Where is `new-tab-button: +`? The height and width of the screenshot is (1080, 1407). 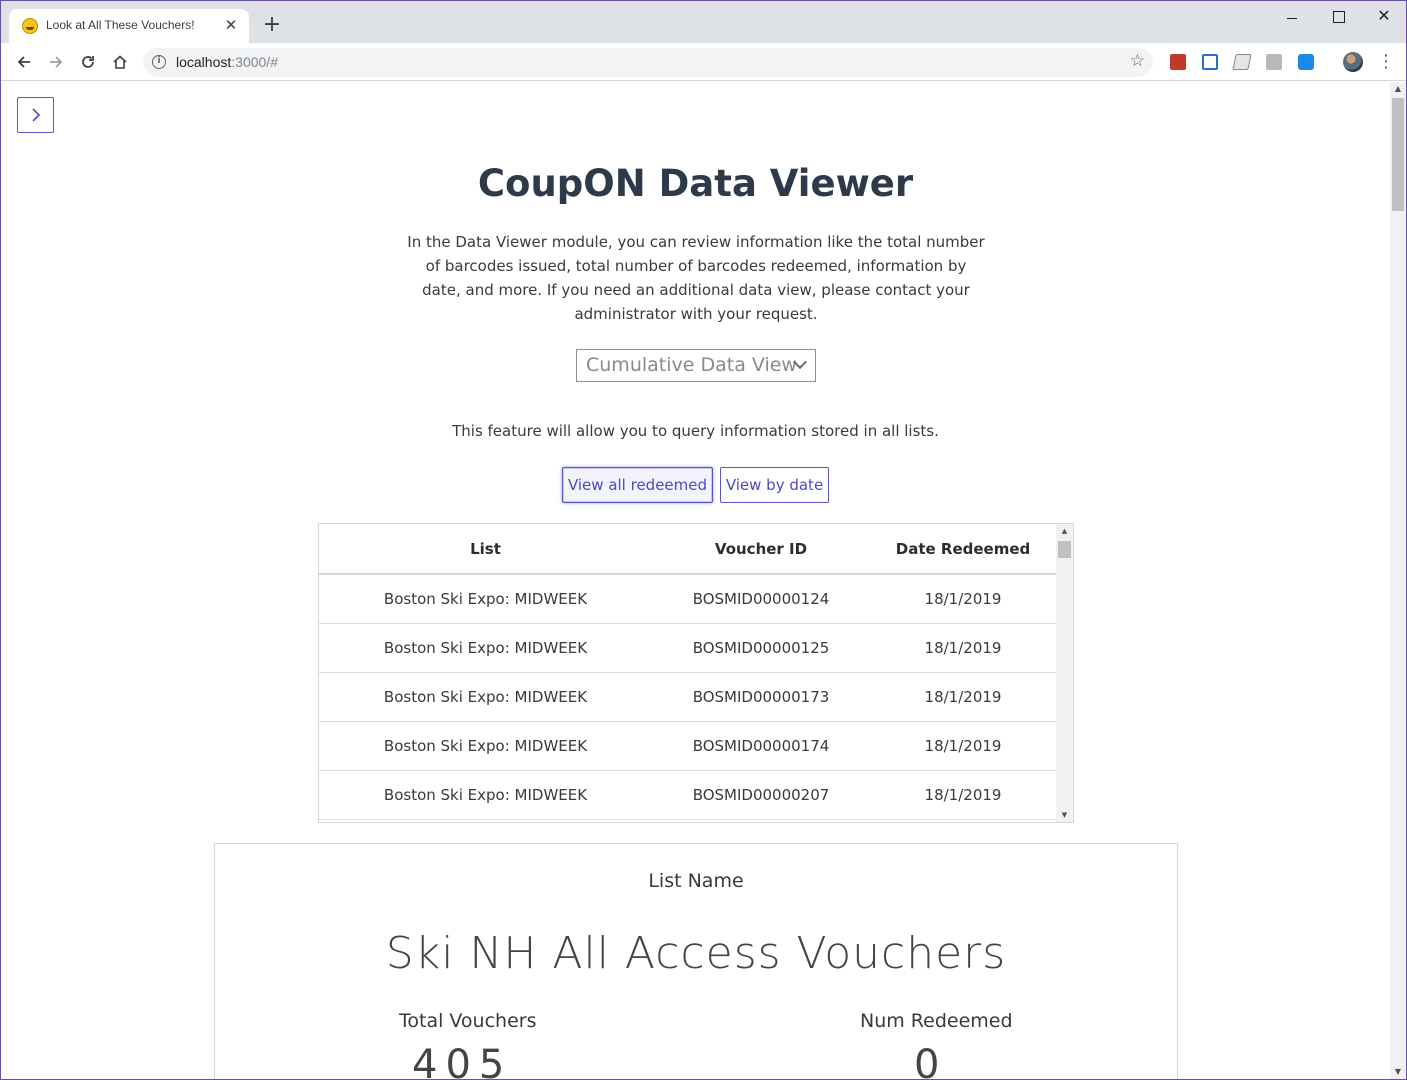 new-tab-button: + is located at coordinates (272, 26).